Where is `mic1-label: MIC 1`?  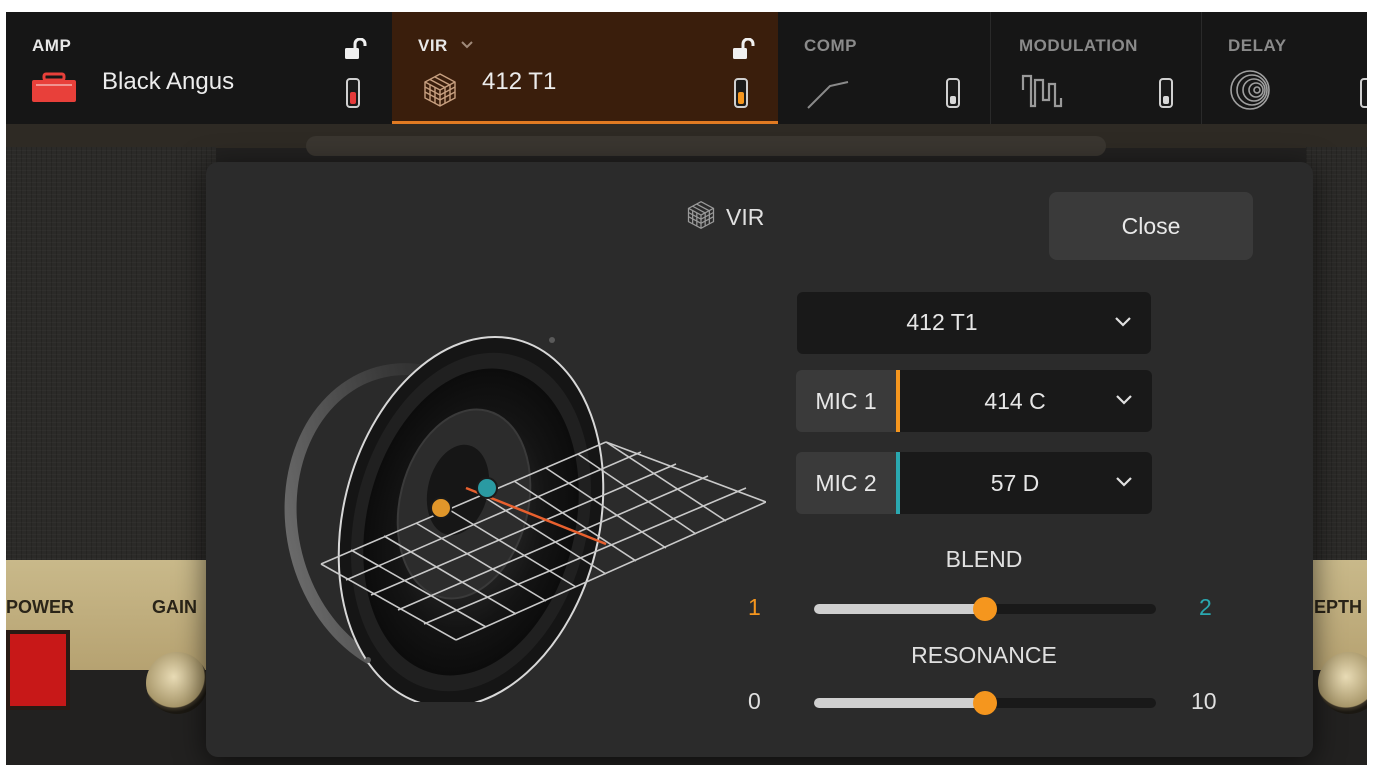 mic1-label: MIC 1 is located at coordinates (848, 401).